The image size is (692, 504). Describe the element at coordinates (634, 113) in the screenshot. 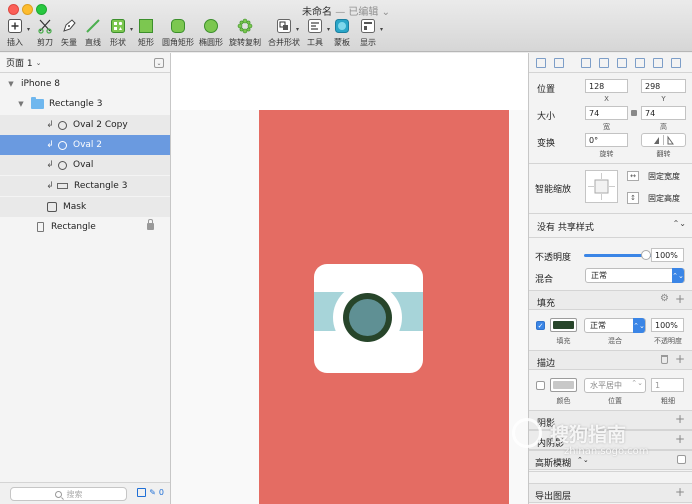

I see `lock-ratio-icon` at that location.